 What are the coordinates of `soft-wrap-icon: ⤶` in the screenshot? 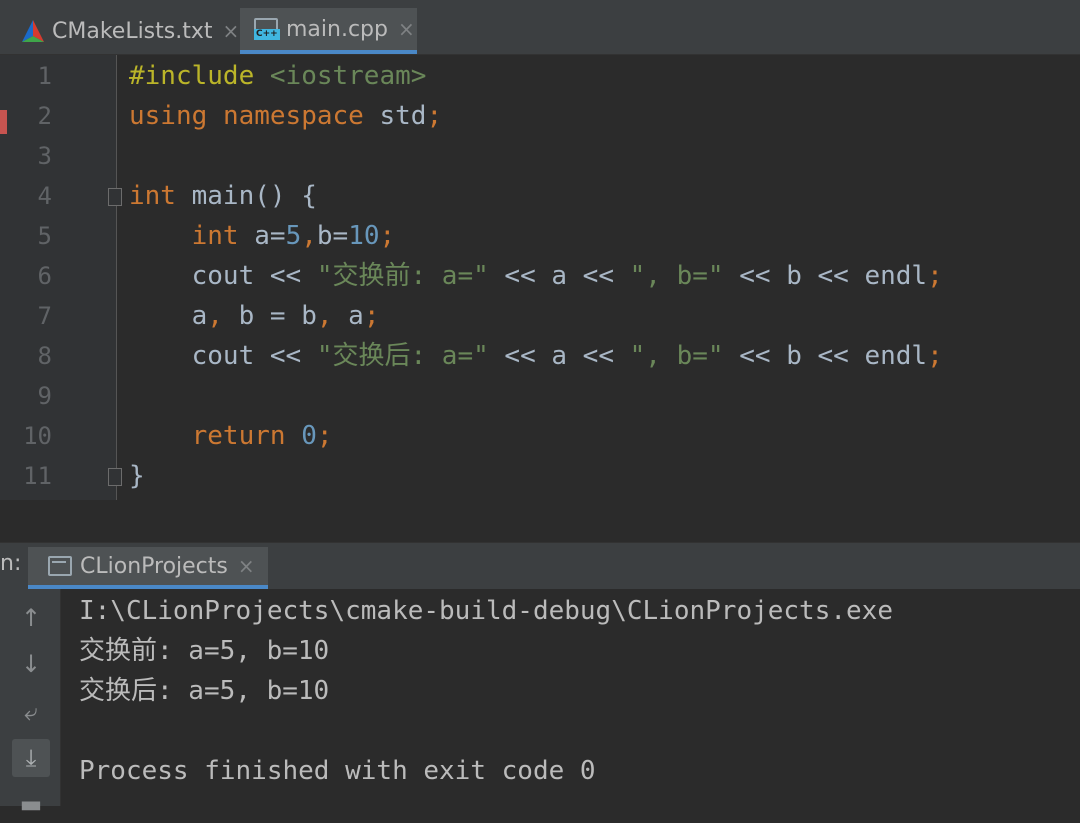 It's located at (31, 712).